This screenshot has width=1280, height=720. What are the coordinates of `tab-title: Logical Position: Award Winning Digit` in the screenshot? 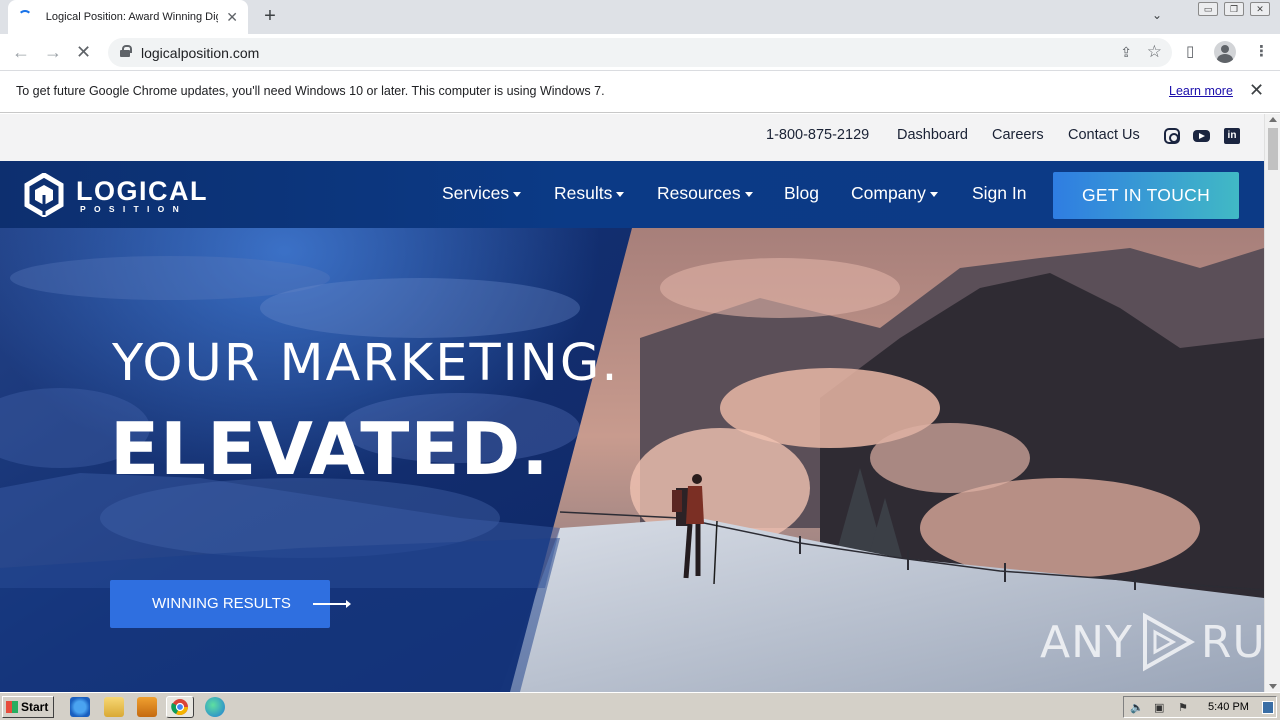 It's located at (132, 17).